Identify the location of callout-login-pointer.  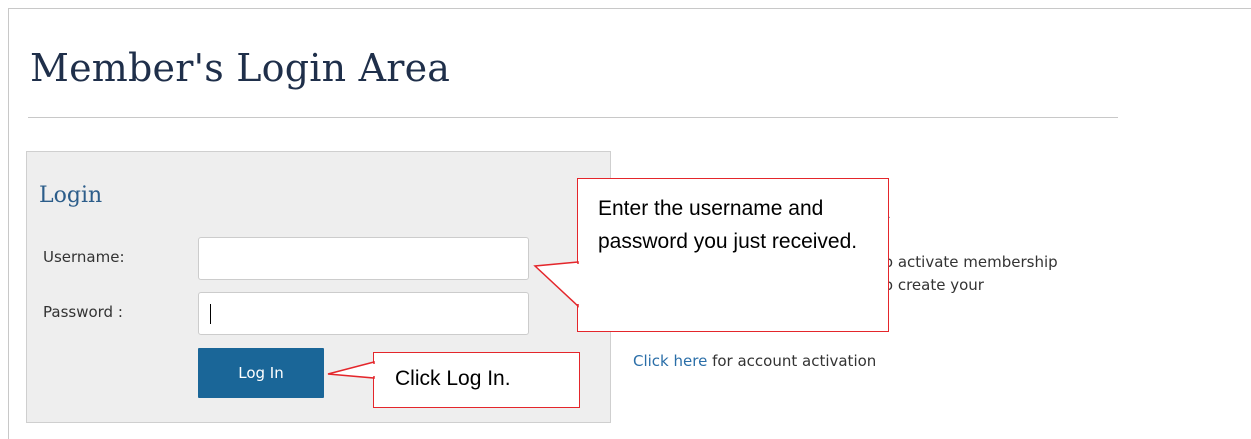
(351, 370).